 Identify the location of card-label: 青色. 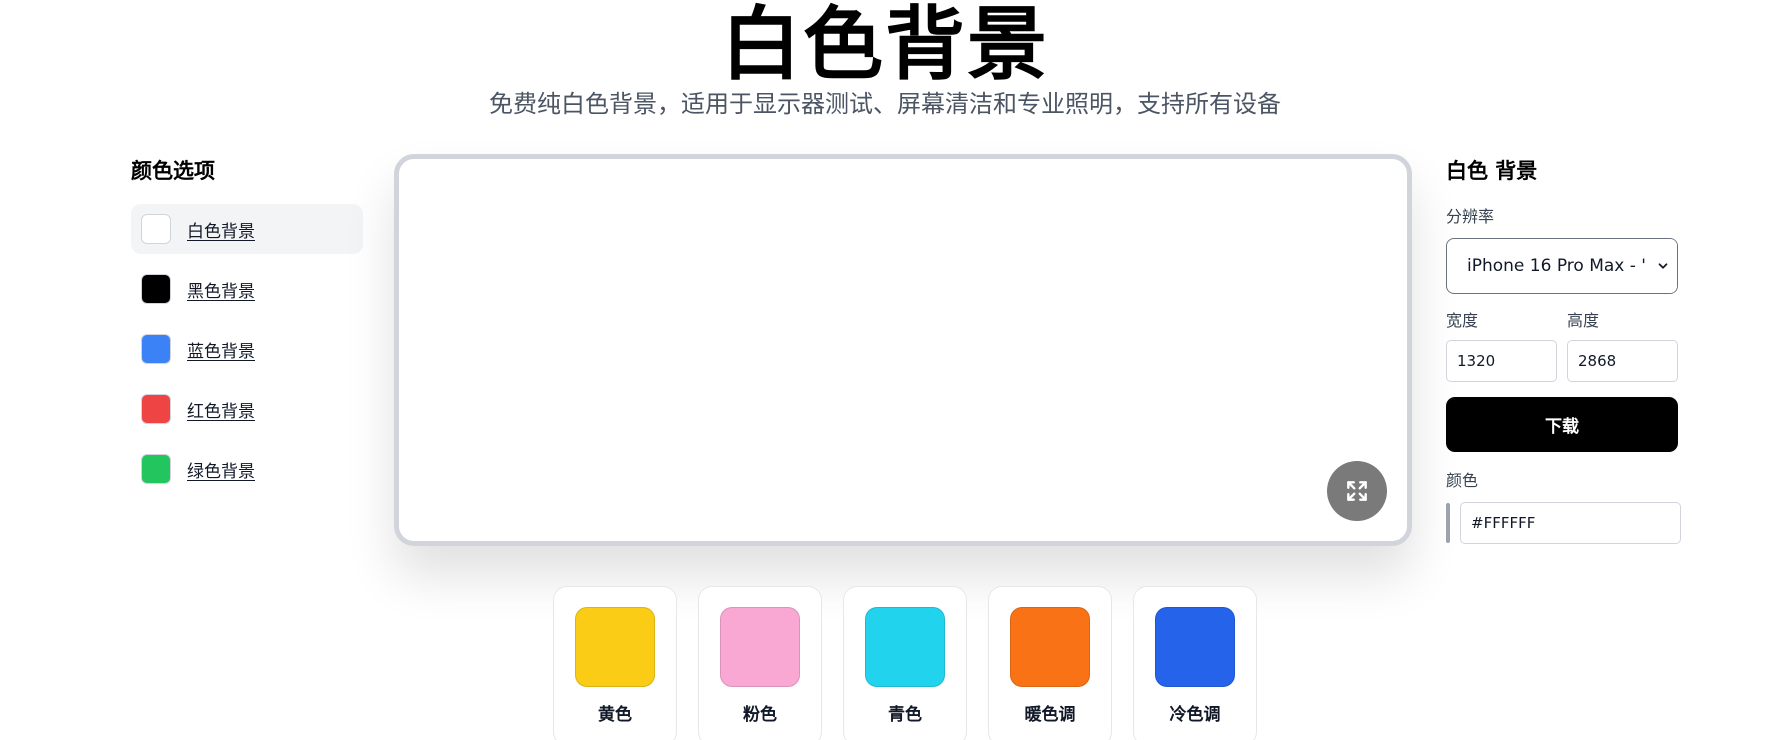
(905, 715).